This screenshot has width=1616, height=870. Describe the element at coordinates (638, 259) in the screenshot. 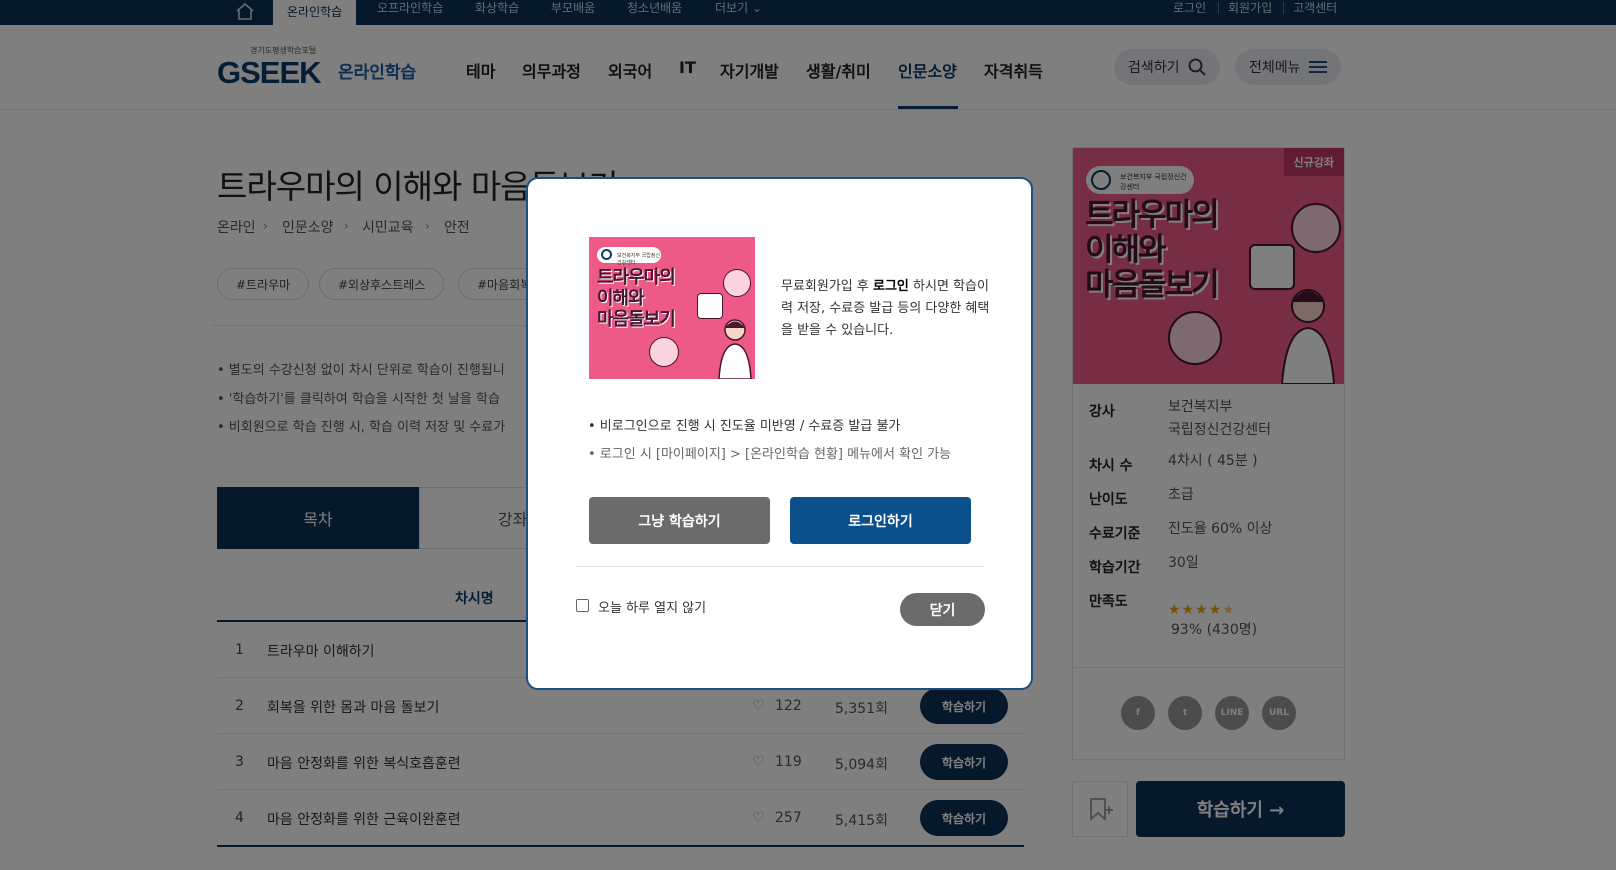

I see `ministry-text: 보건복지부 국립정신건강센터` at that location.